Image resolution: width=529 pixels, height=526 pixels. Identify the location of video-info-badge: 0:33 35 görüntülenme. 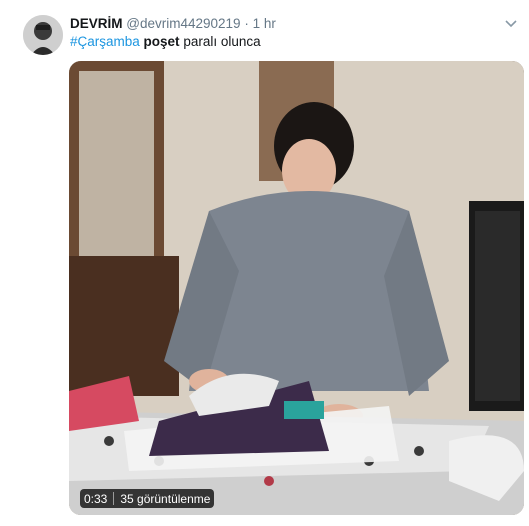
(147, 498).